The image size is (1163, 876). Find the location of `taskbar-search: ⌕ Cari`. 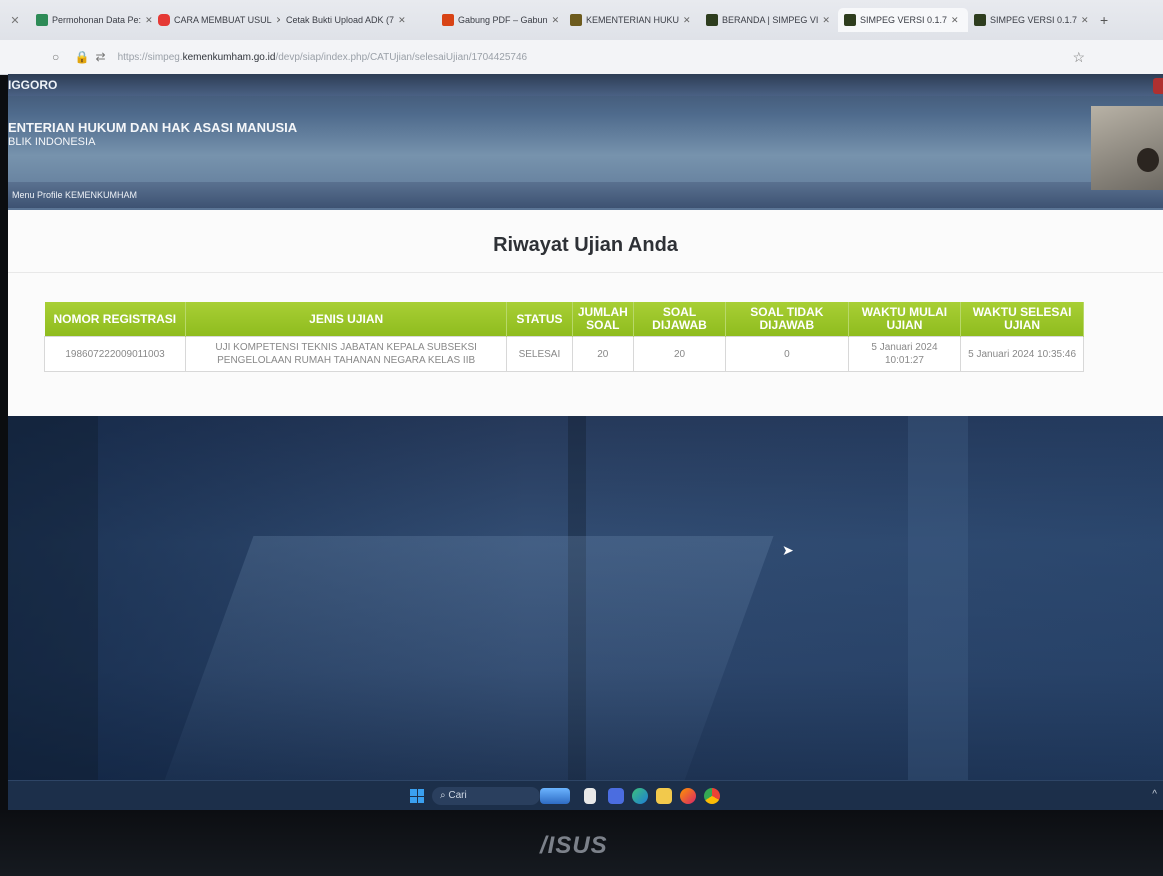

taskbar-search: ⌕ Cari is located at coordinates (486, 796).